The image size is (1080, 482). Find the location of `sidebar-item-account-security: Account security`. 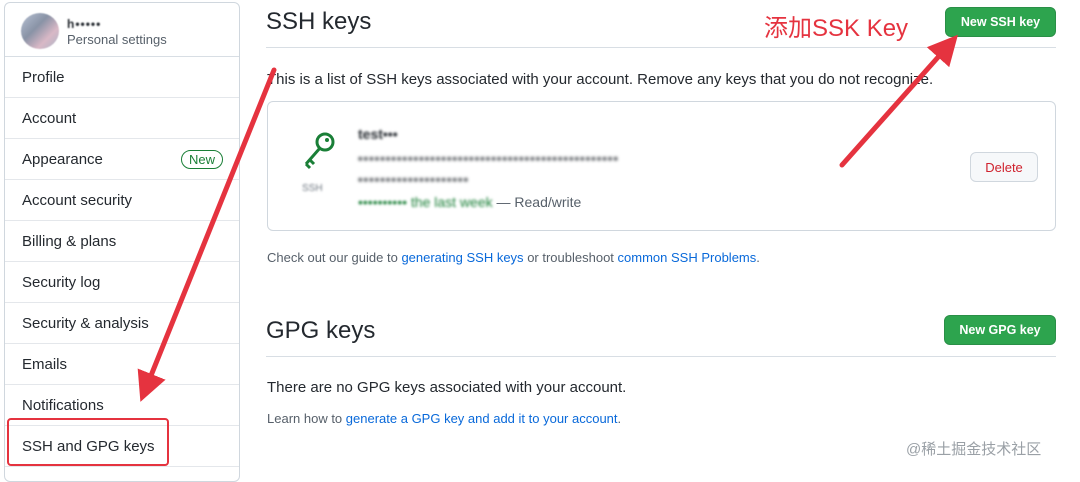

sidebar-item-account-security: Account security is located at coordinates (122, 200).